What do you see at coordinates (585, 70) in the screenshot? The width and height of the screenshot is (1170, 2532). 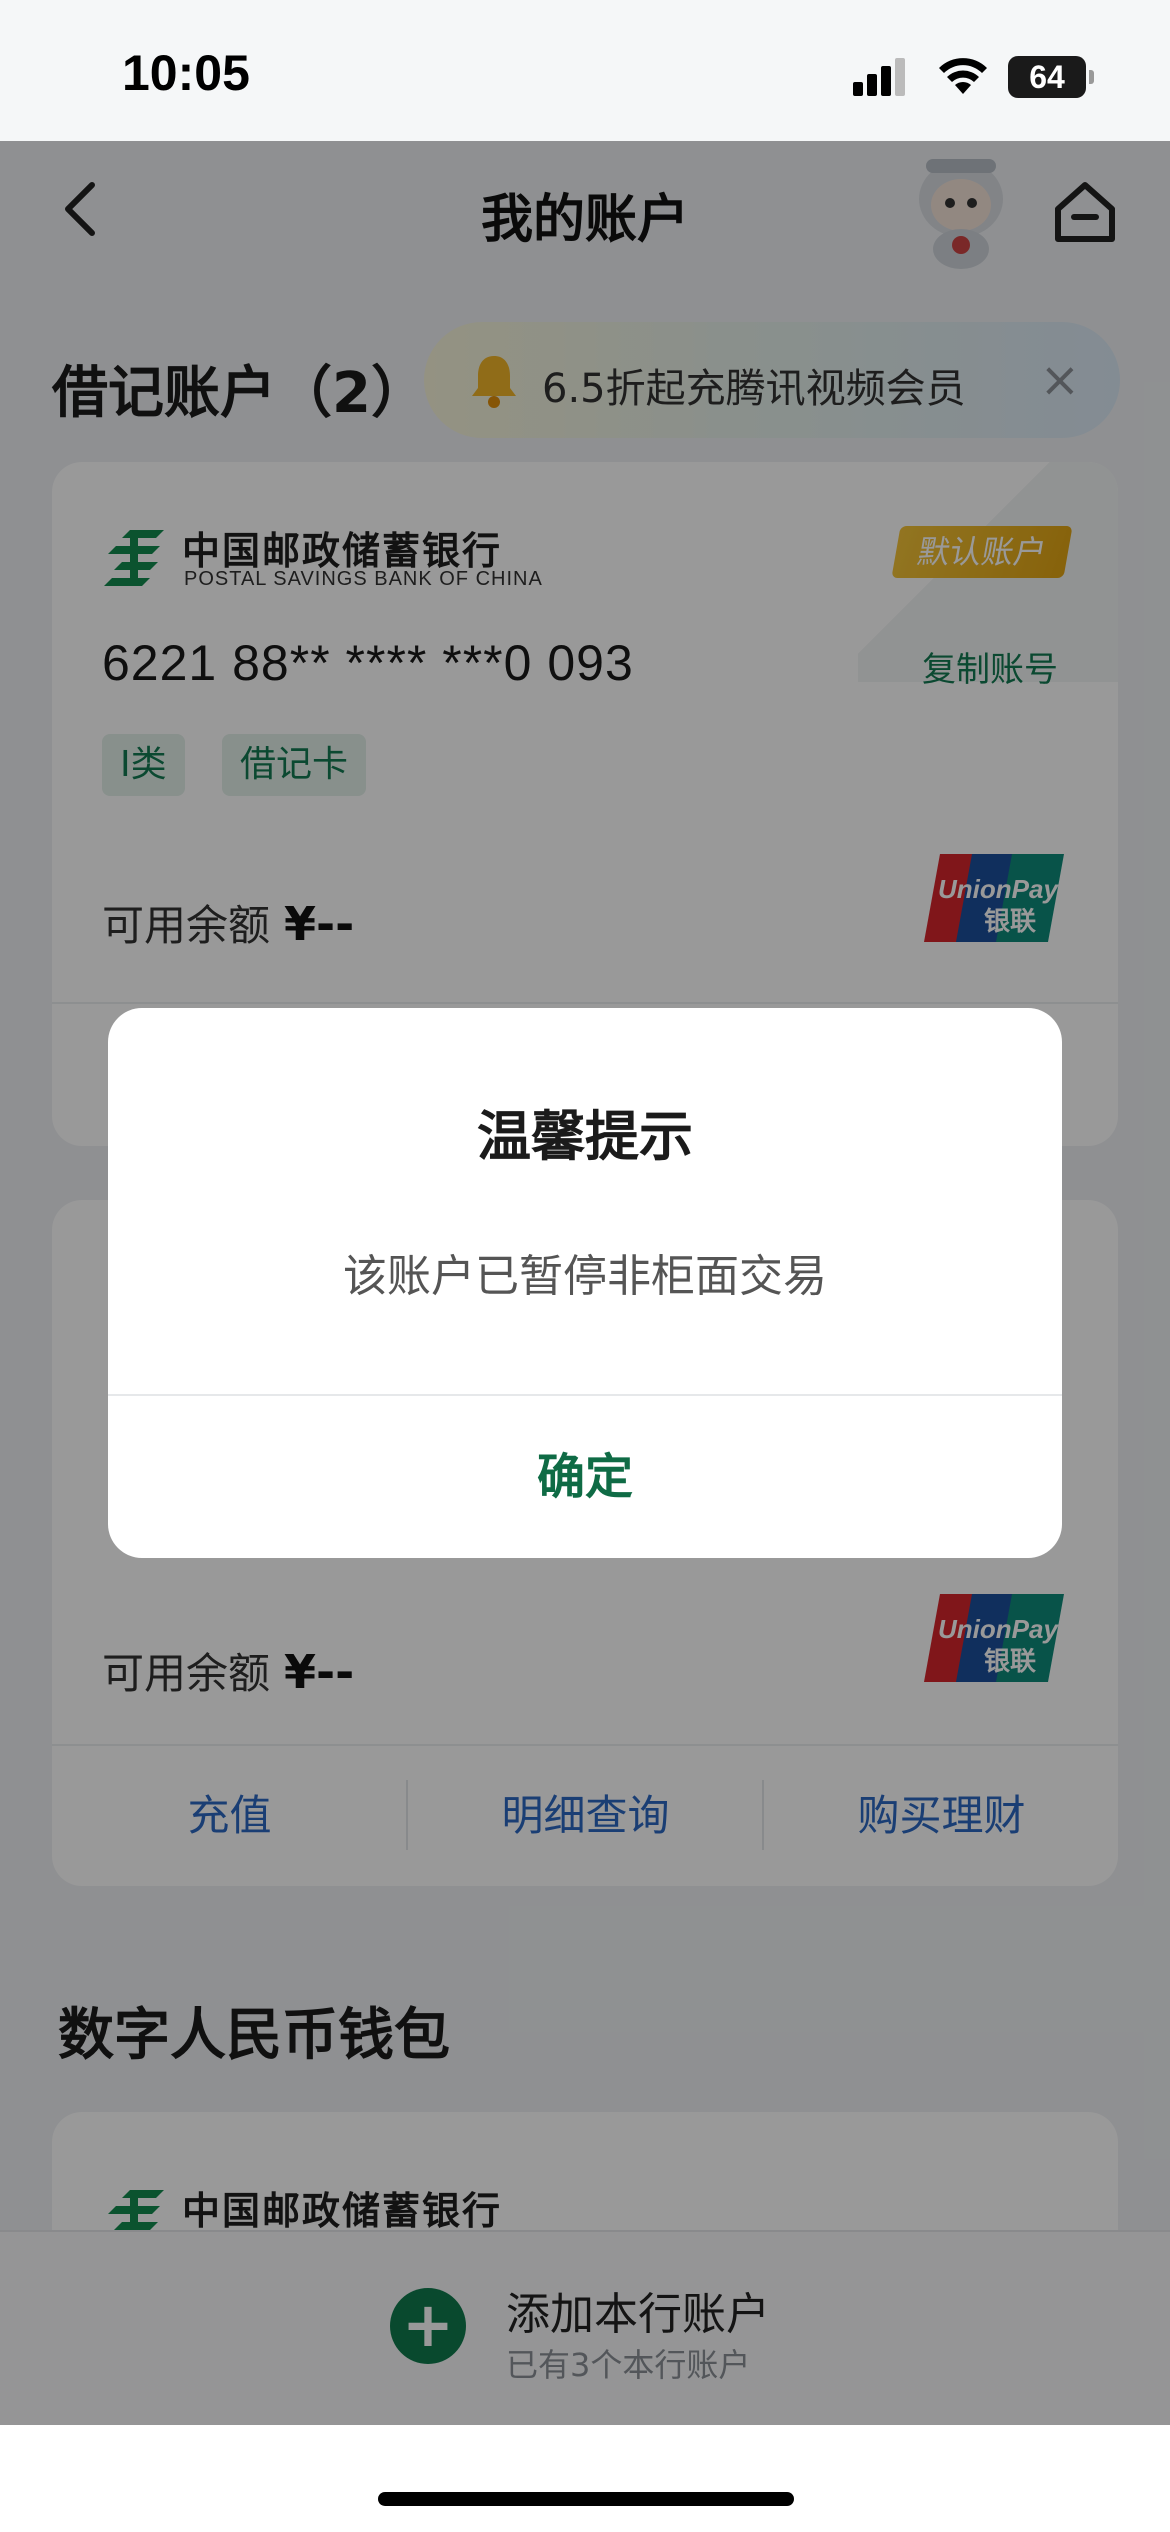 I see `status-bar: 10:05 64` at bounding box center [585, 70].